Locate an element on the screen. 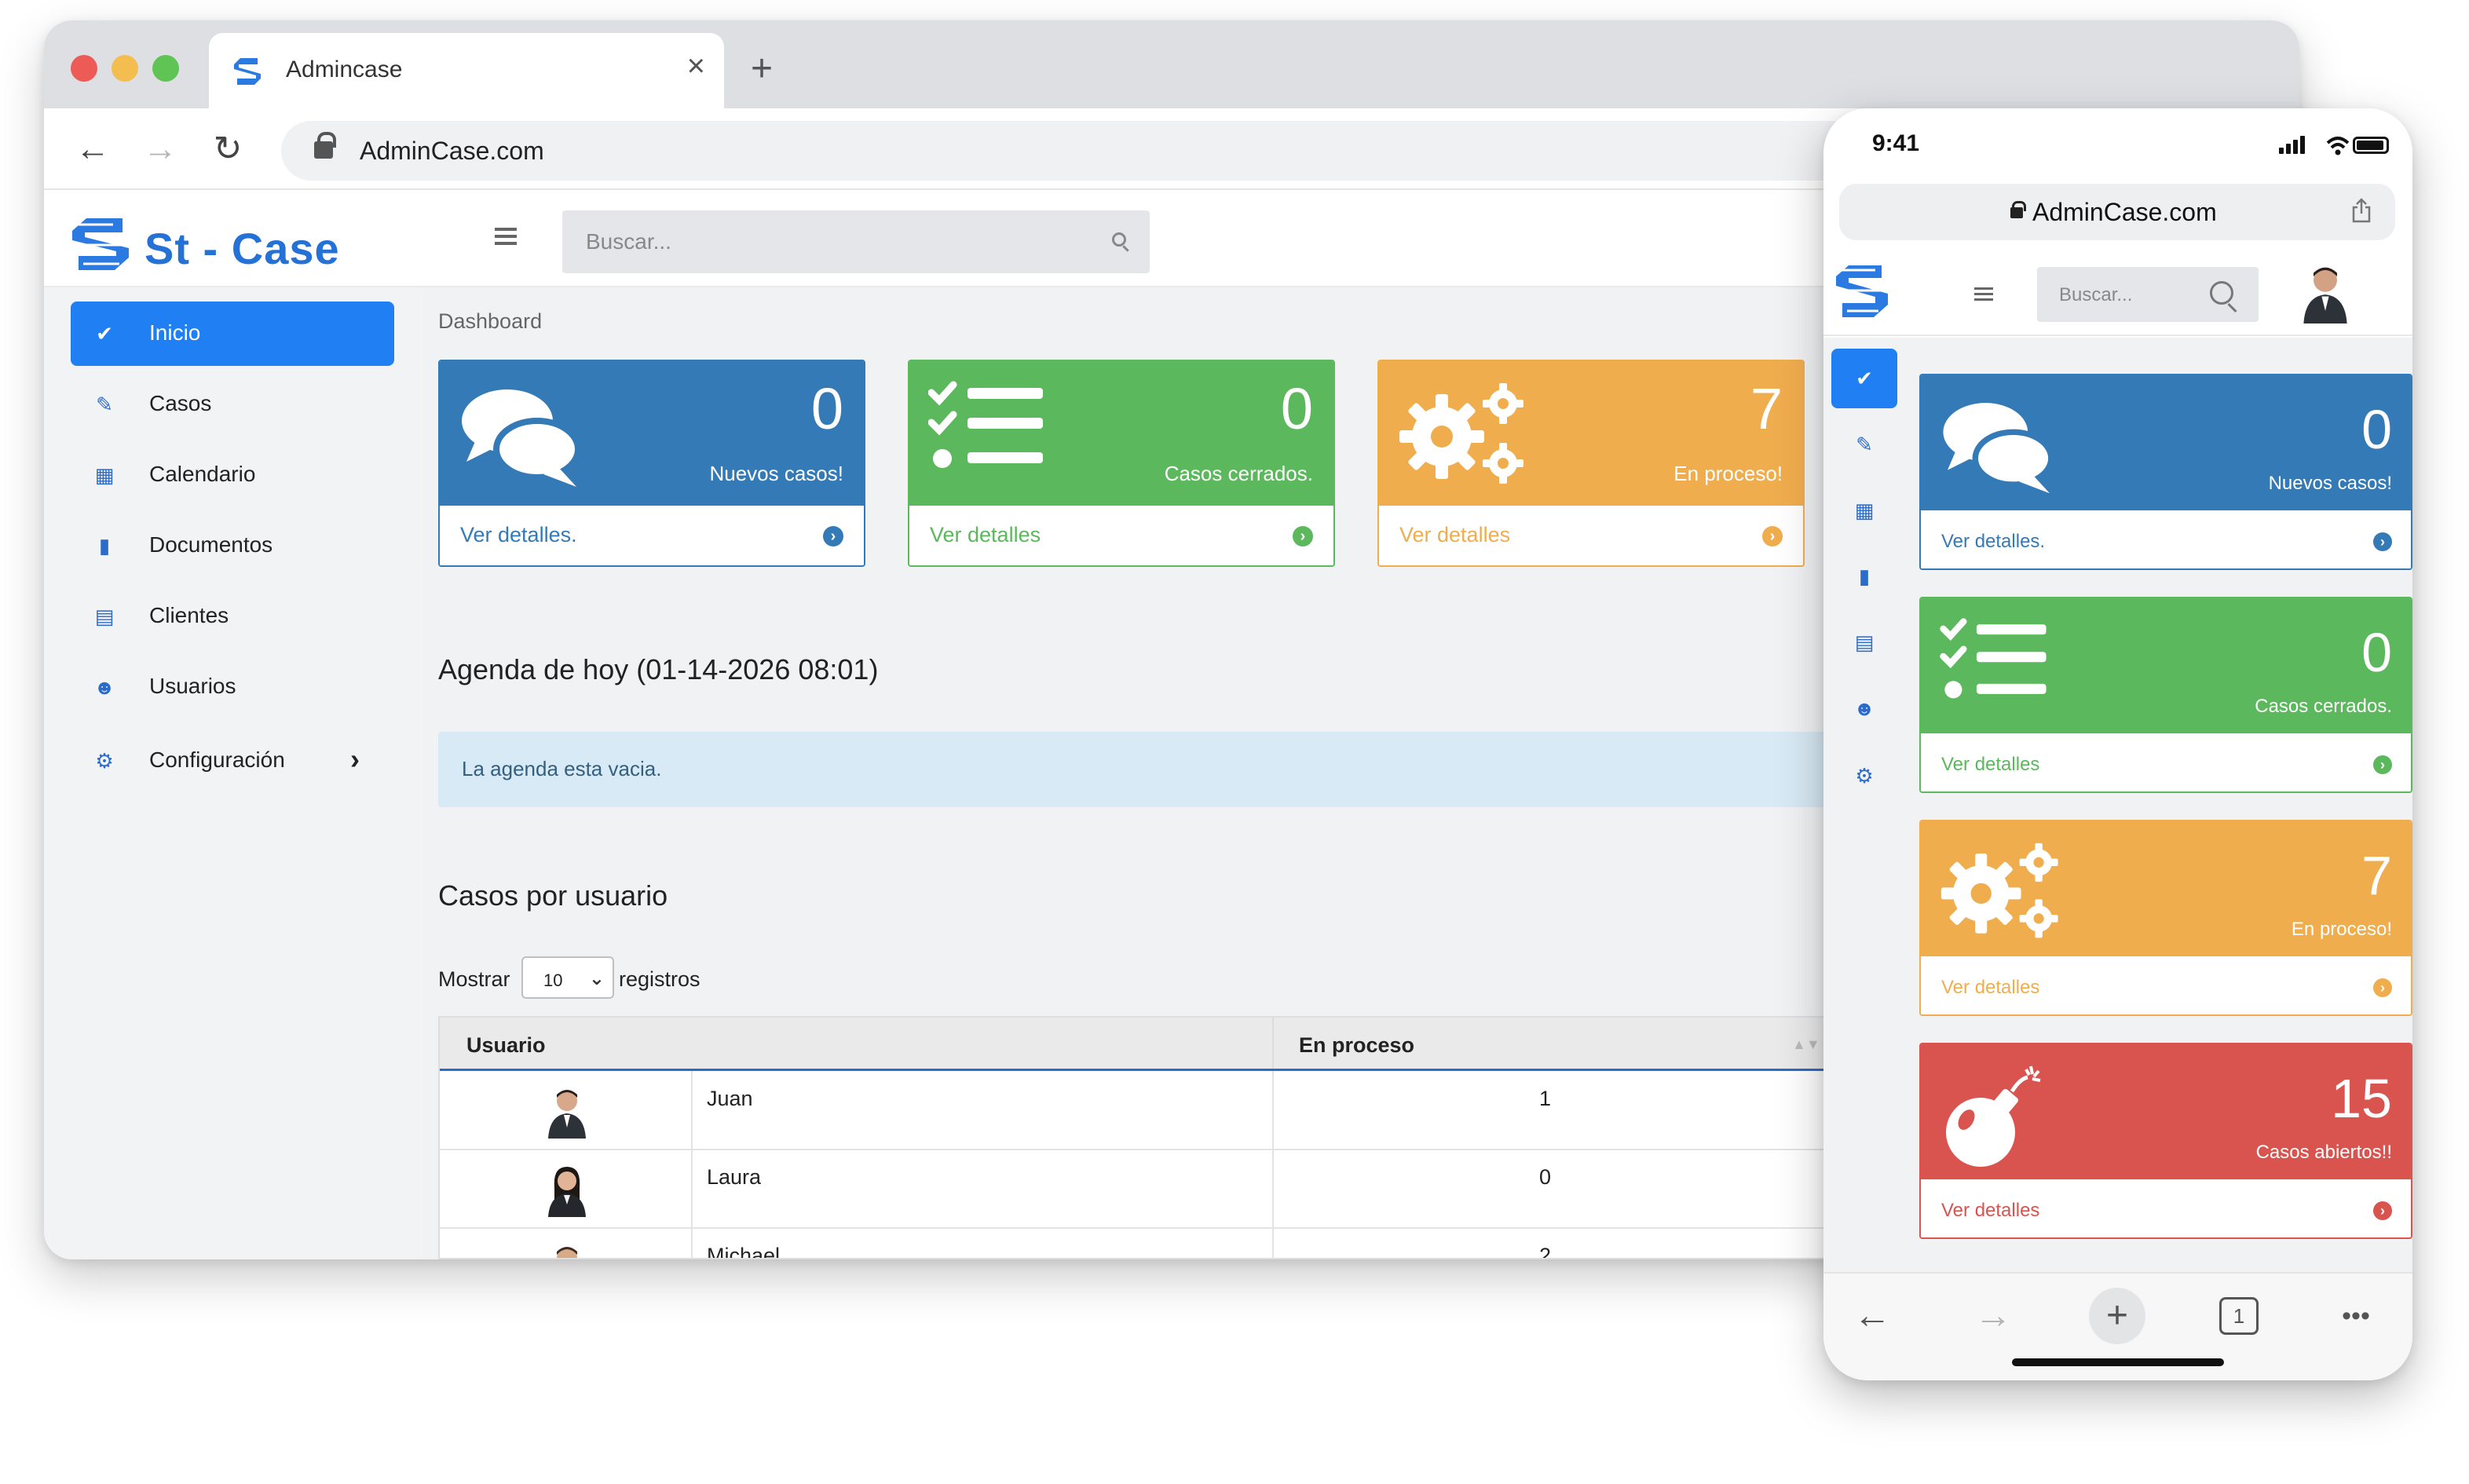 This screenshot has height=1484, width=2469. in-process-count: 2 is located at coordinates (1545, 1251).